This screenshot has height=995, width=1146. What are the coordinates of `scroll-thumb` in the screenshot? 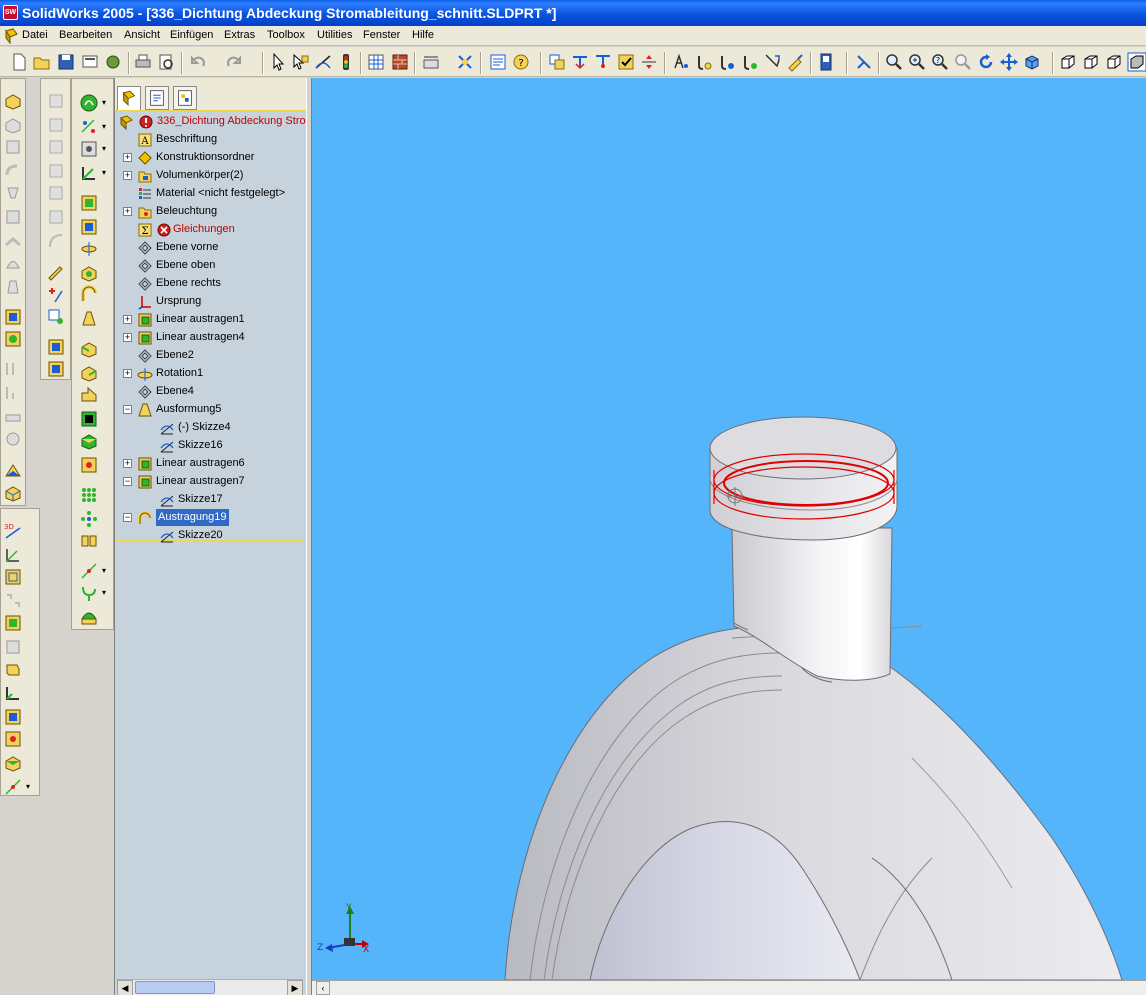 It's located at (175, 987).